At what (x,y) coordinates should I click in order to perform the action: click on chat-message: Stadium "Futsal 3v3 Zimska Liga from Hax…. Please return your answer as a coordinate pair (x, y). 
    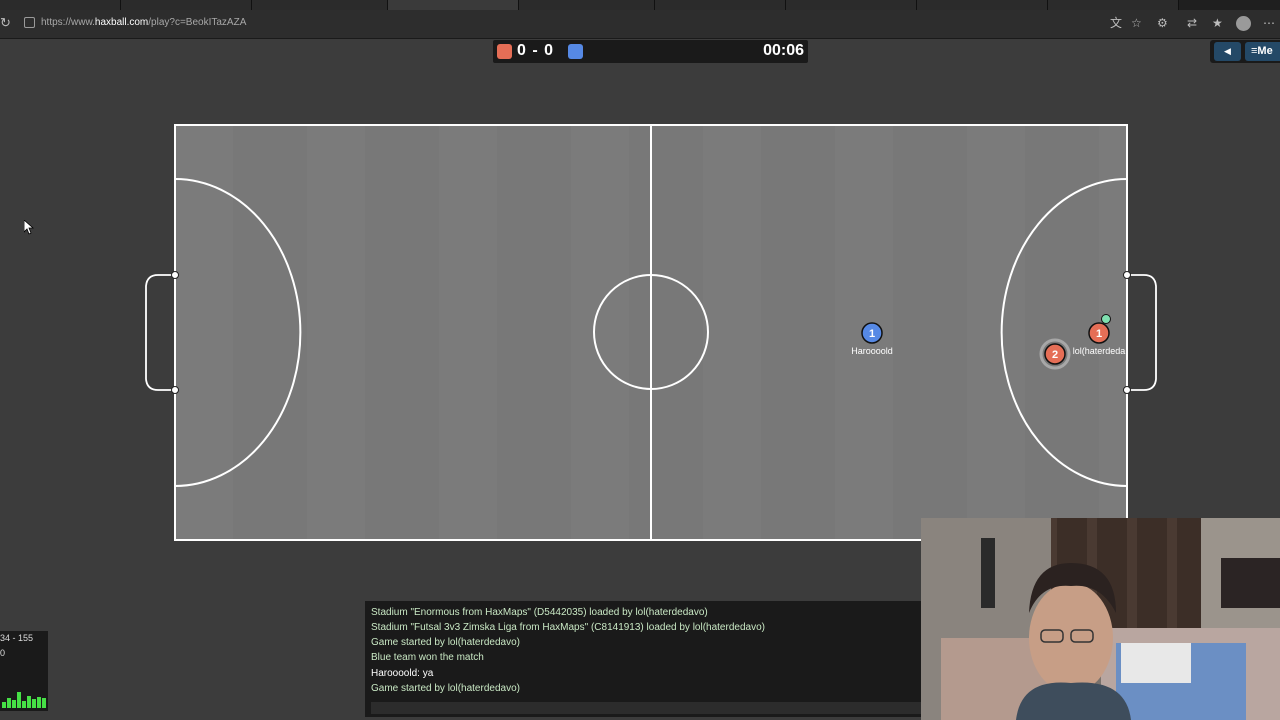
    Looking at the image, I should click on (568, 627).